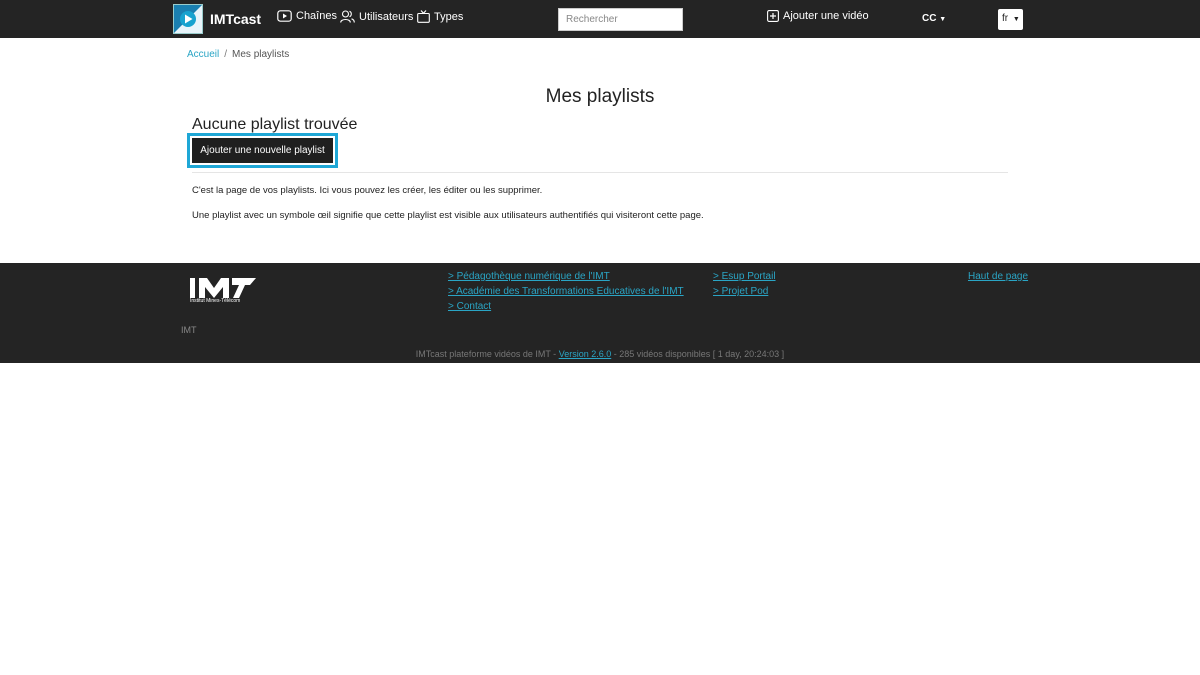  I want to click on page-title: Mes playlists, so click(600, 96).